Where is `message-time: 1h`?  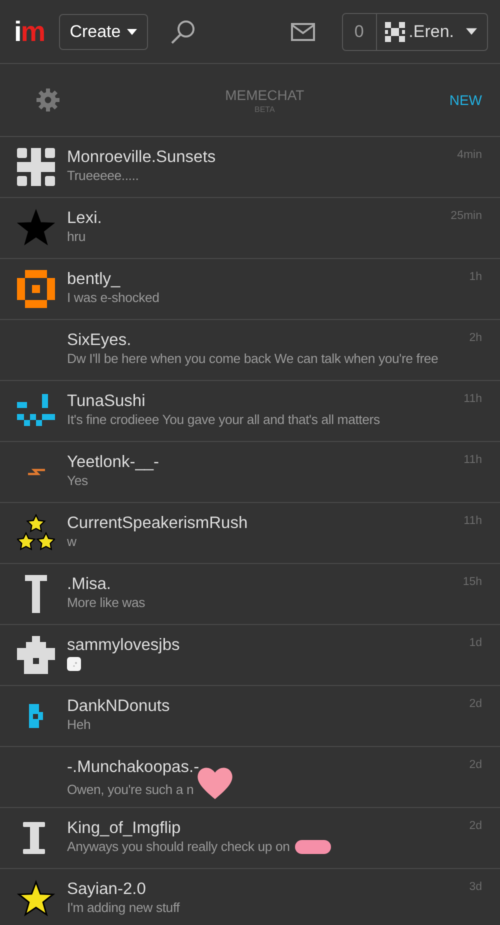
message-time: 1h is located at coordinates (475, 276).